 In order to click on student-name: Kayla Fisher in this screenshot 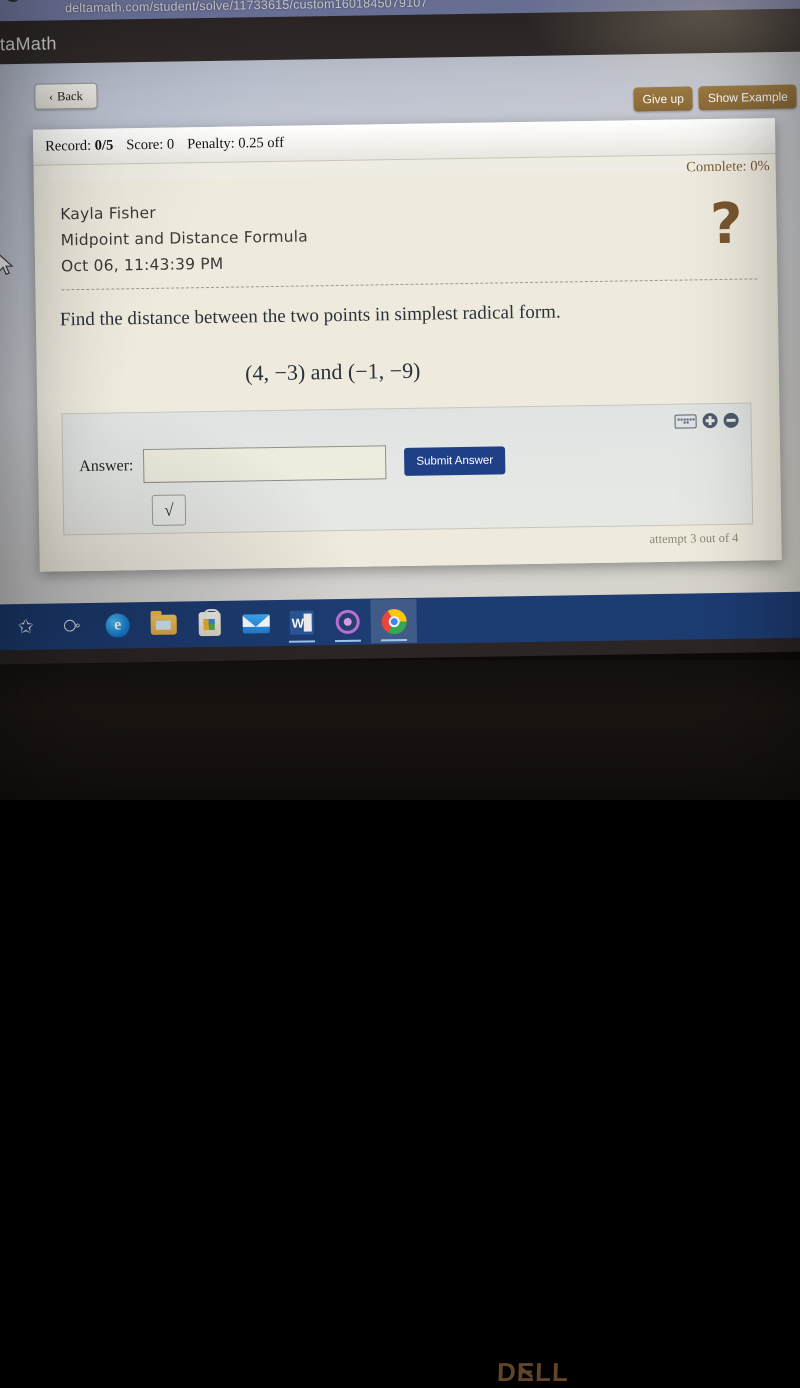, I will do `click(108, 213)`.